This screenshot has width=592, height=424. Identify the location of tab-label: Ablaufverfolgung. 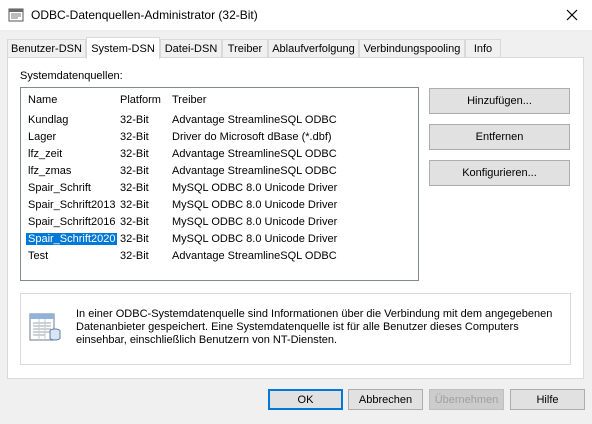
(313, 48).